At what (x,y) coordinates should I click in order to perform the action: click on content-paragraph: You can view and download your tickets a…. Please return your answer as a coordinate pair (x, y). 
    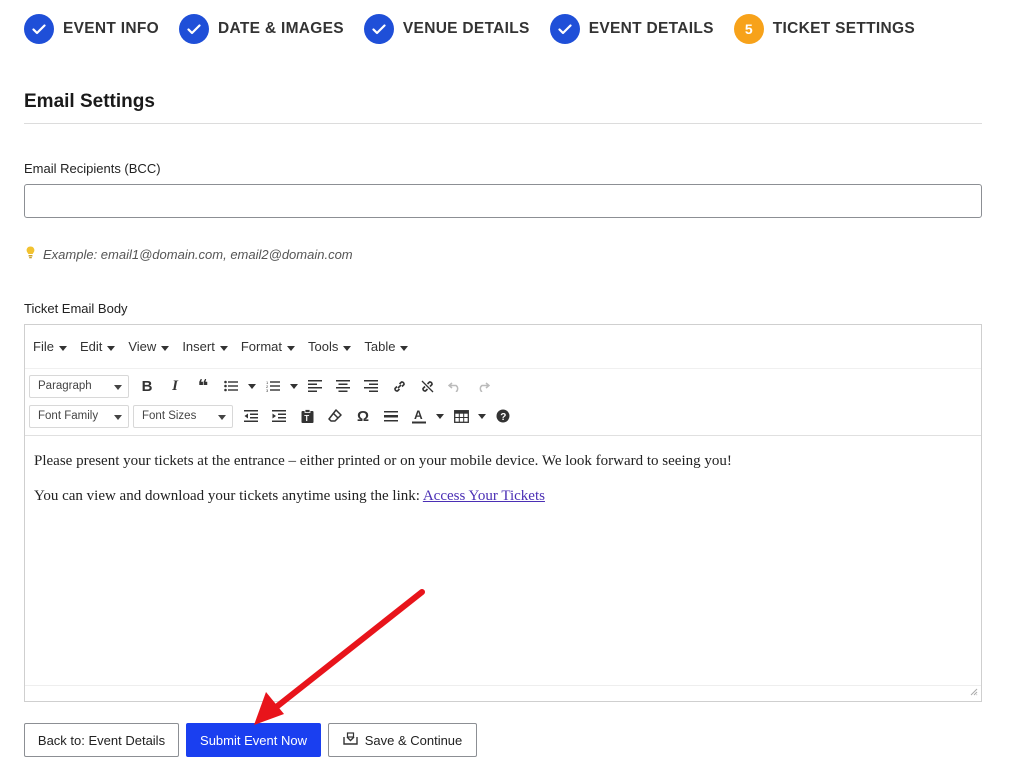
    Looking at the image, I should click on (289, 496).